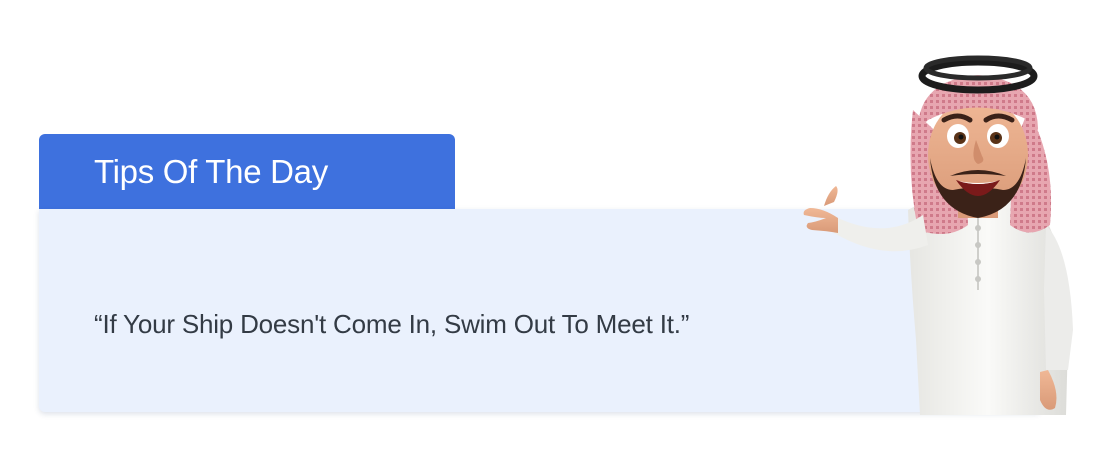 This screenshot has height=460, width=1120. What do you see at coordinates (211, 171) in the screenshot?
I see `tips-title: Tips Of The Day` at bounding box center [211, 171].